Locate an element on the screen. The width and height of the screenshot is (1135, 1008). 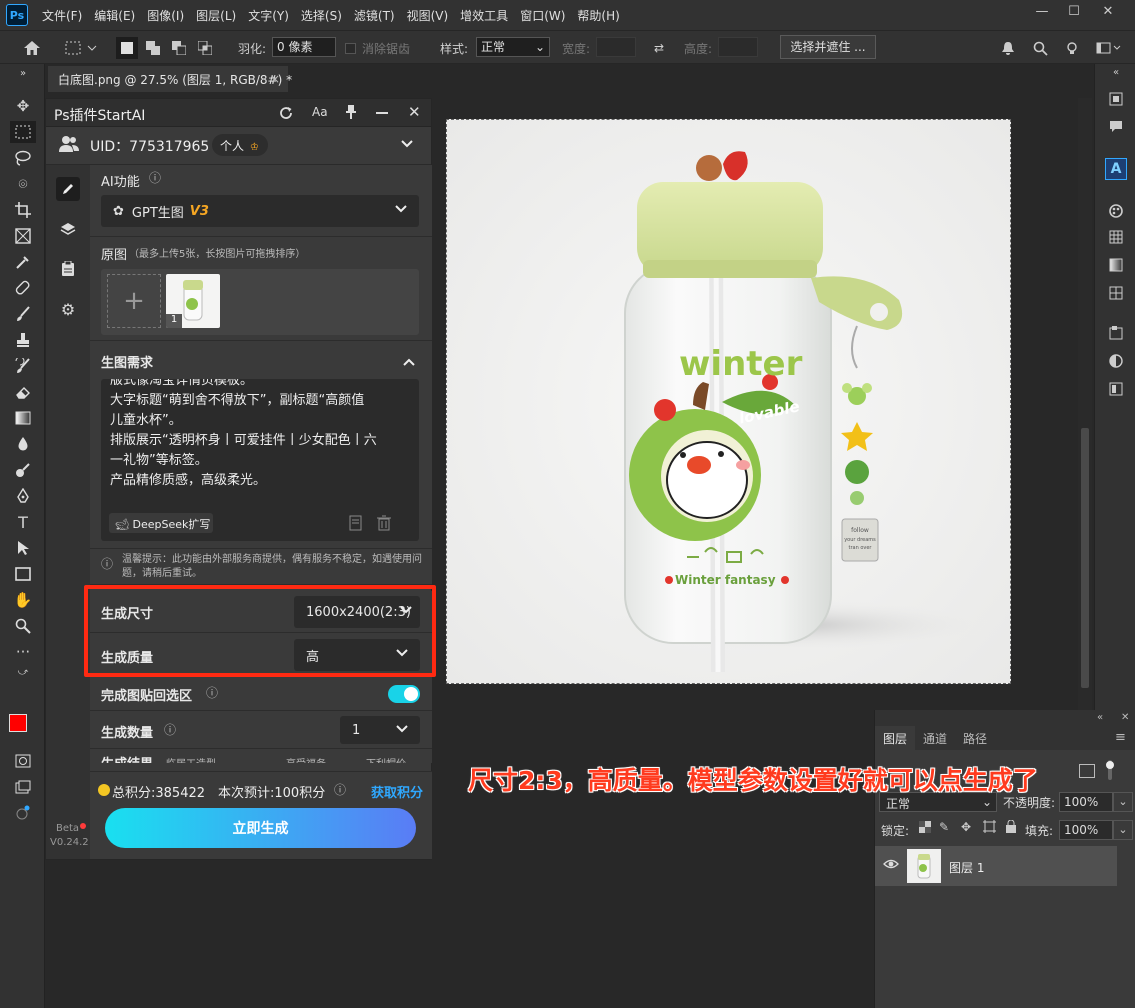
workspace-icon is located at coordinates (1109, 48).